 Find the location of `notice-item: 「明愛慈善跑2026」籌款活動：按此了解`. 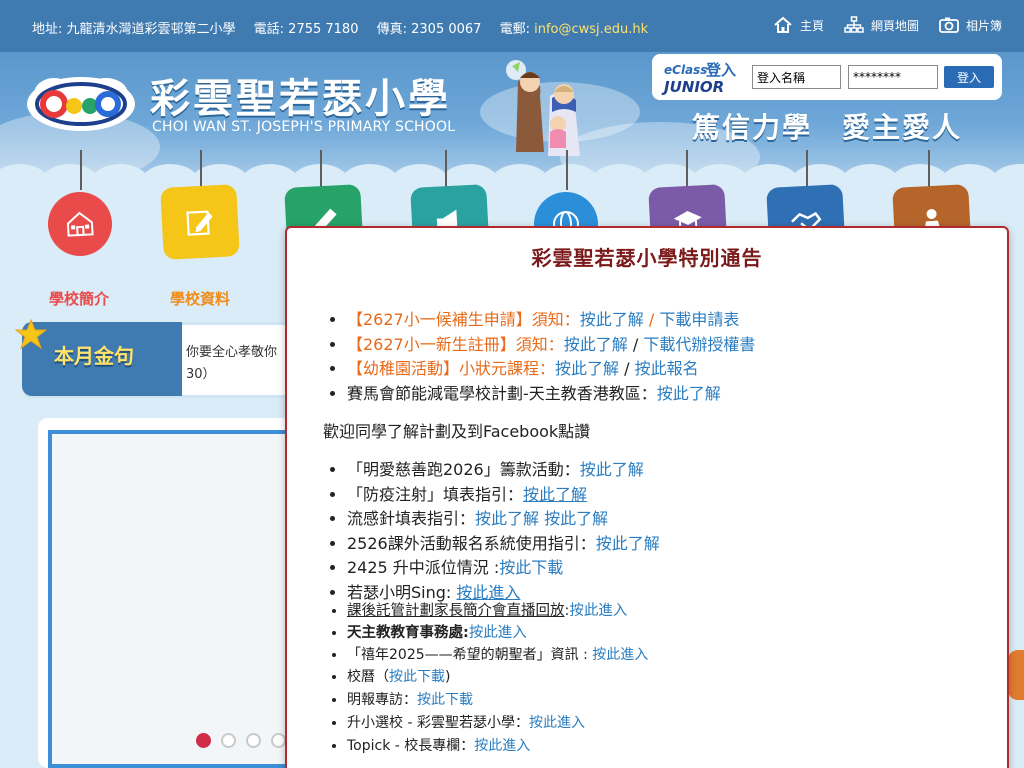

notice-item: 「明愛慈善跑2026」籌款活動：按此了解 is located at coordinates (503, 470).